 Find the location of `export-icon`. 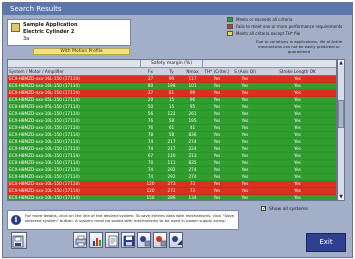

export-icon is located at coordinates (177, 240).